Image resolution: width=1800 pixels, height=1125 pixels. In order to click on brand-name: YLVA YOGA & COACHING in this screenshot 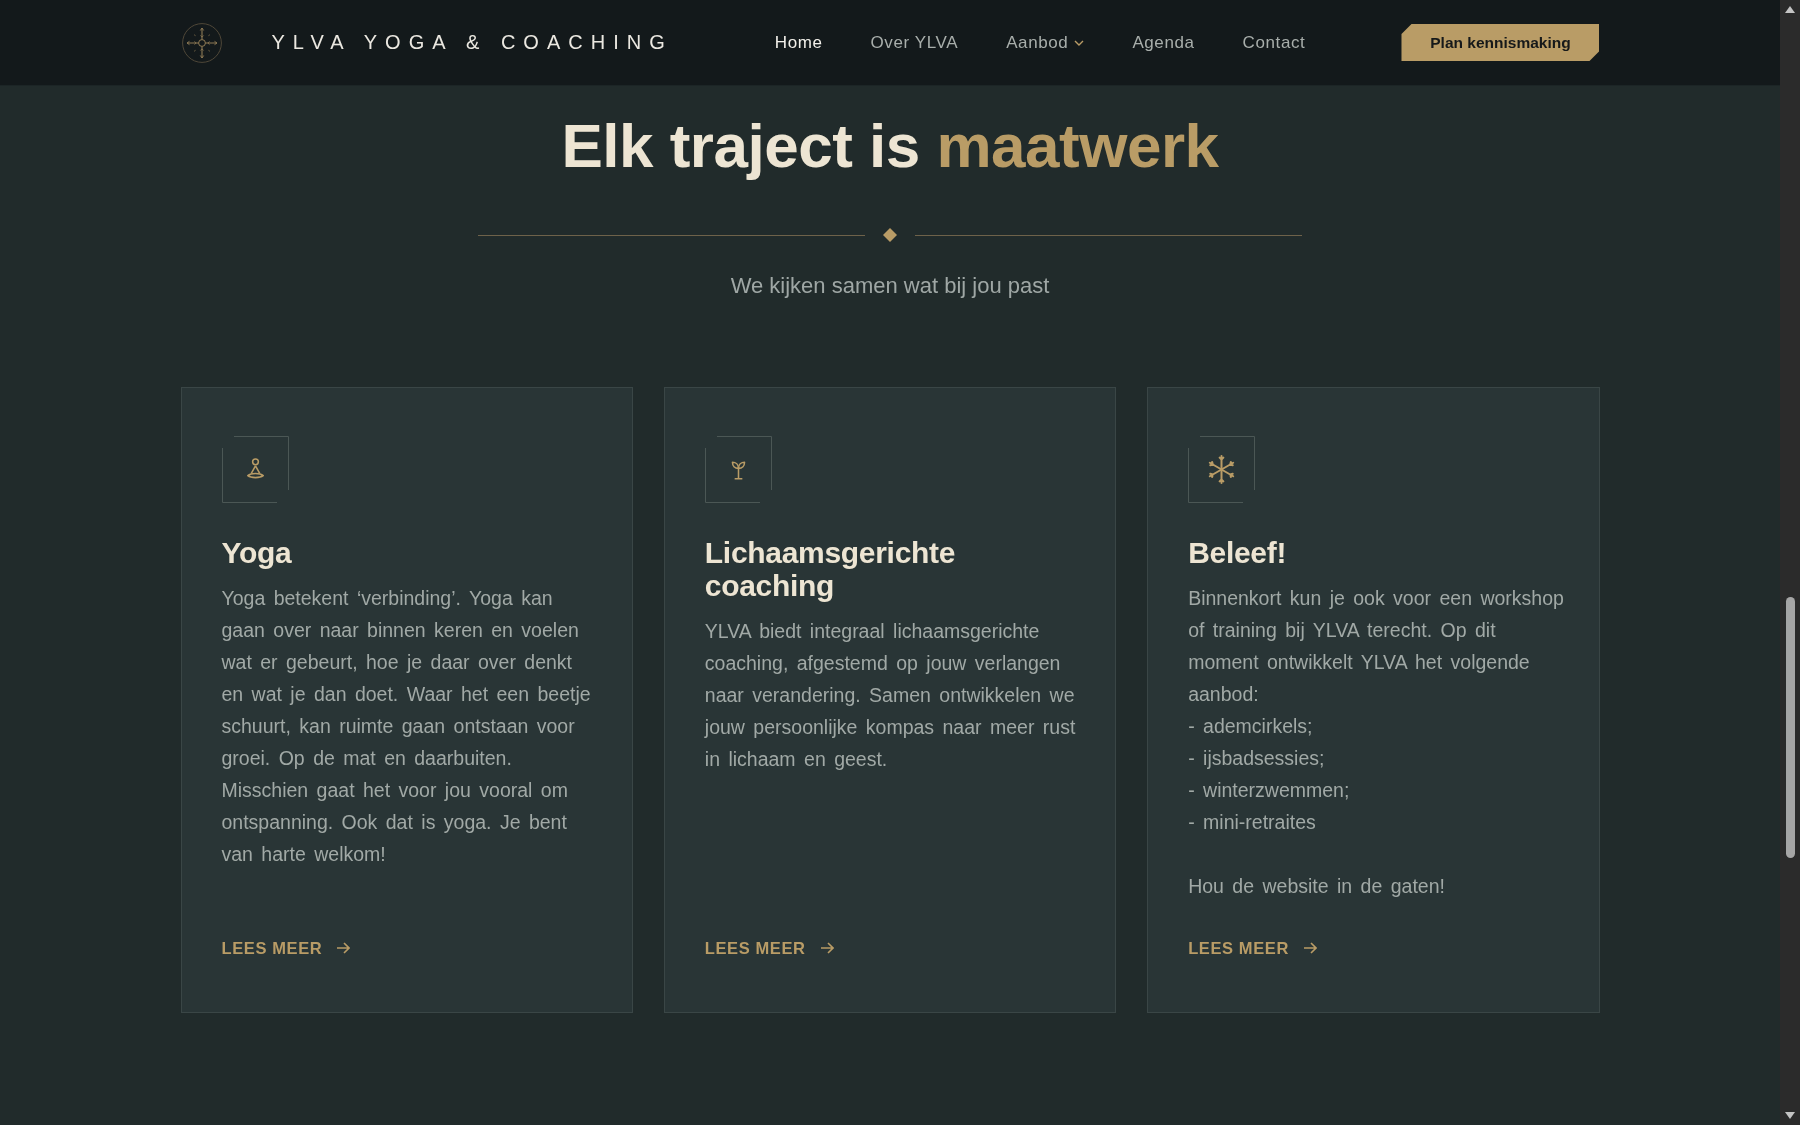, I will do `click(472, 42)`.